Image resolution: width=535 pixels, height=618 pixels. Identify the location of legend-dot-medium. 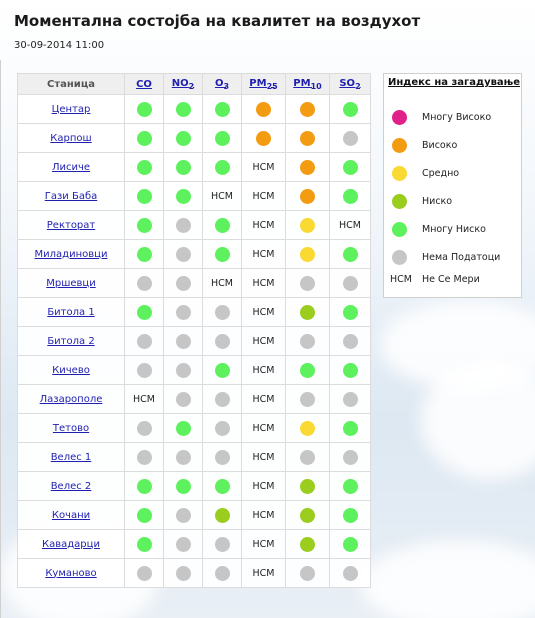
(399, 173).